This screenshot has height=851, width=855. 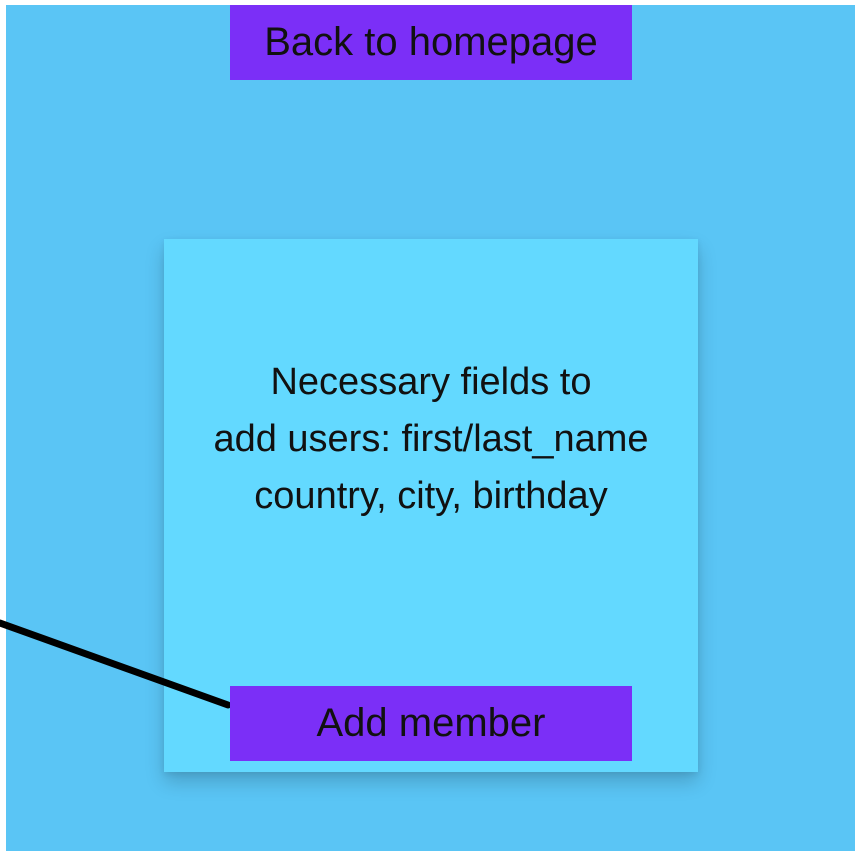 I want to click on back-to-homepage-button: Back to homepage, so click(x=431, y=42).